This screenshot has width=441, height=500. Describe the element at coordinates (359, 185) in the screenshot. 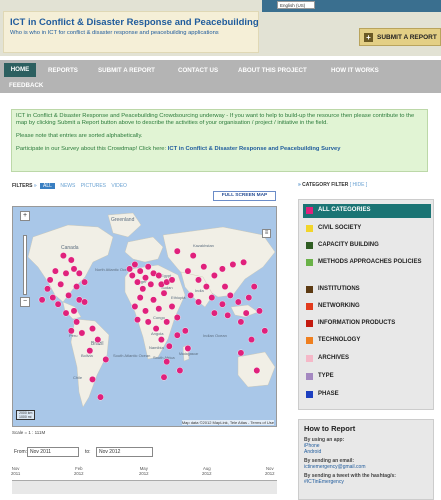

I see `category-hide-toggle: [ HIDE ]` at that location.